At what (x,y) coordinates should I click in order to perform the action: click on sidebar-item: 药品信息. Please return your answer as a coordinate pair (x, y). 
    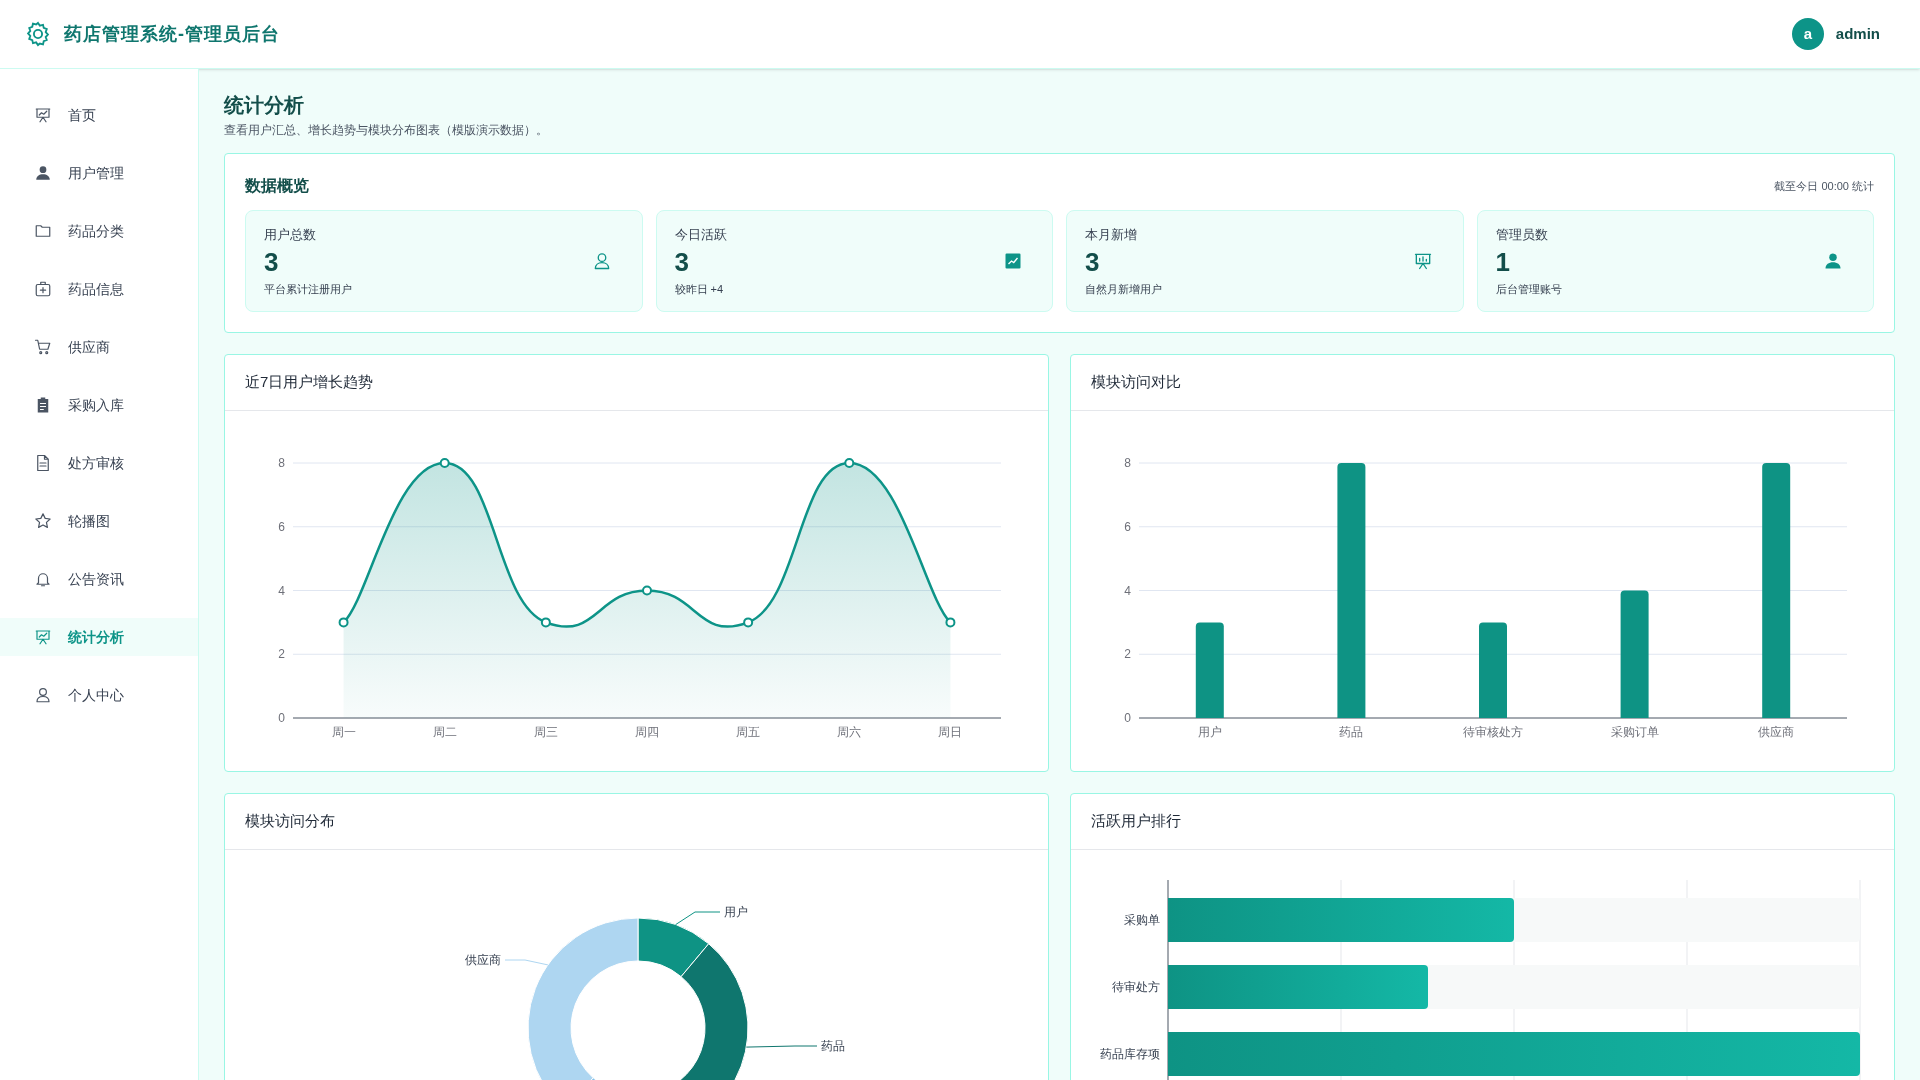
    Looking at the image, I should click on (99, 289).